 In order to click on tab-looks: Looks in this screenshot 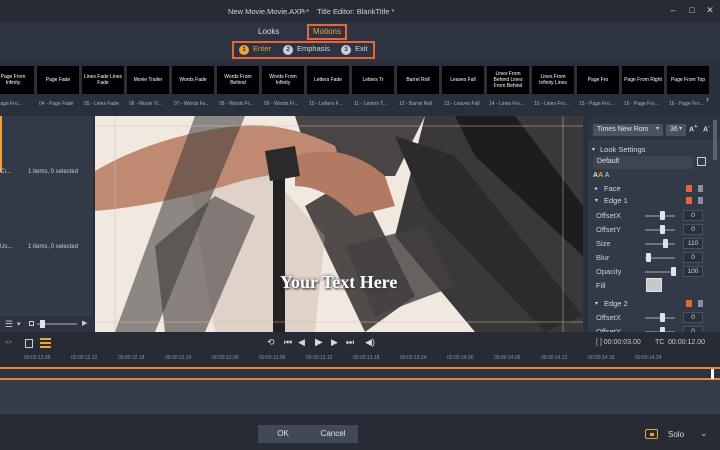, I will do `click(268, 31)`.